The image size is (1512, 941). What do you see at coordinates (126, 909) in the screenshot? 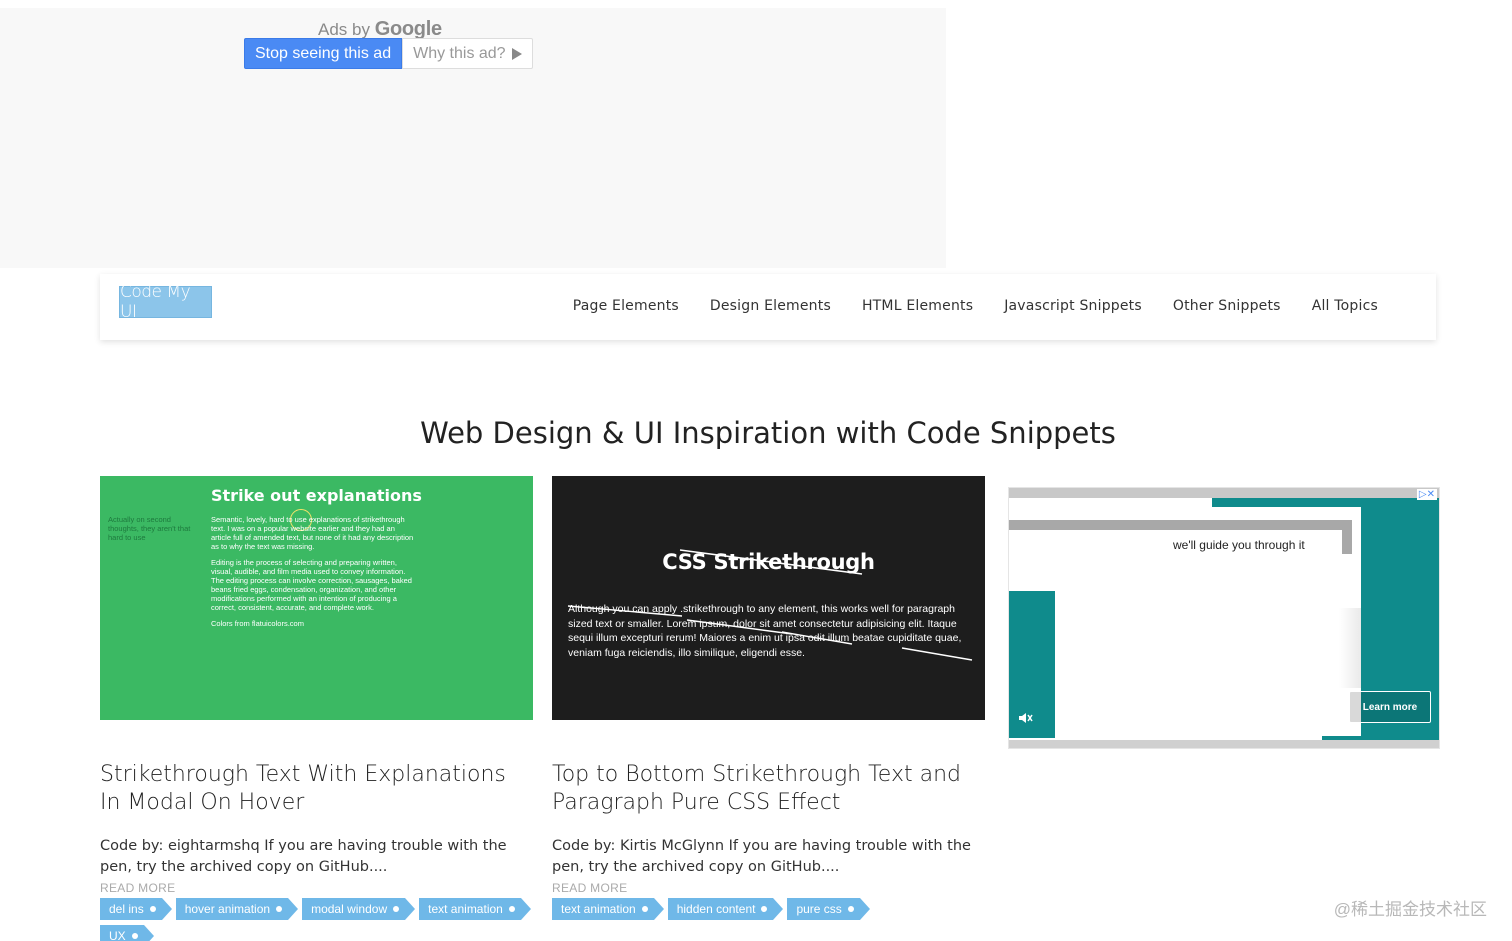
I see `tag-label: del ins` at bounding box center [126, 909].